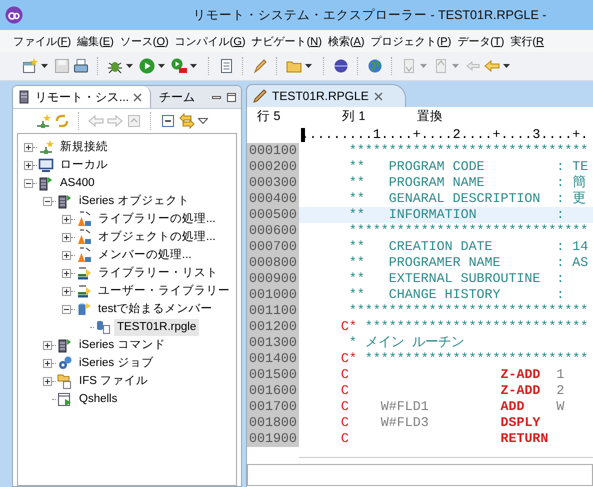  I want to click on code-line: ** PROGRAMER NAME : AS, so click(468, 263).